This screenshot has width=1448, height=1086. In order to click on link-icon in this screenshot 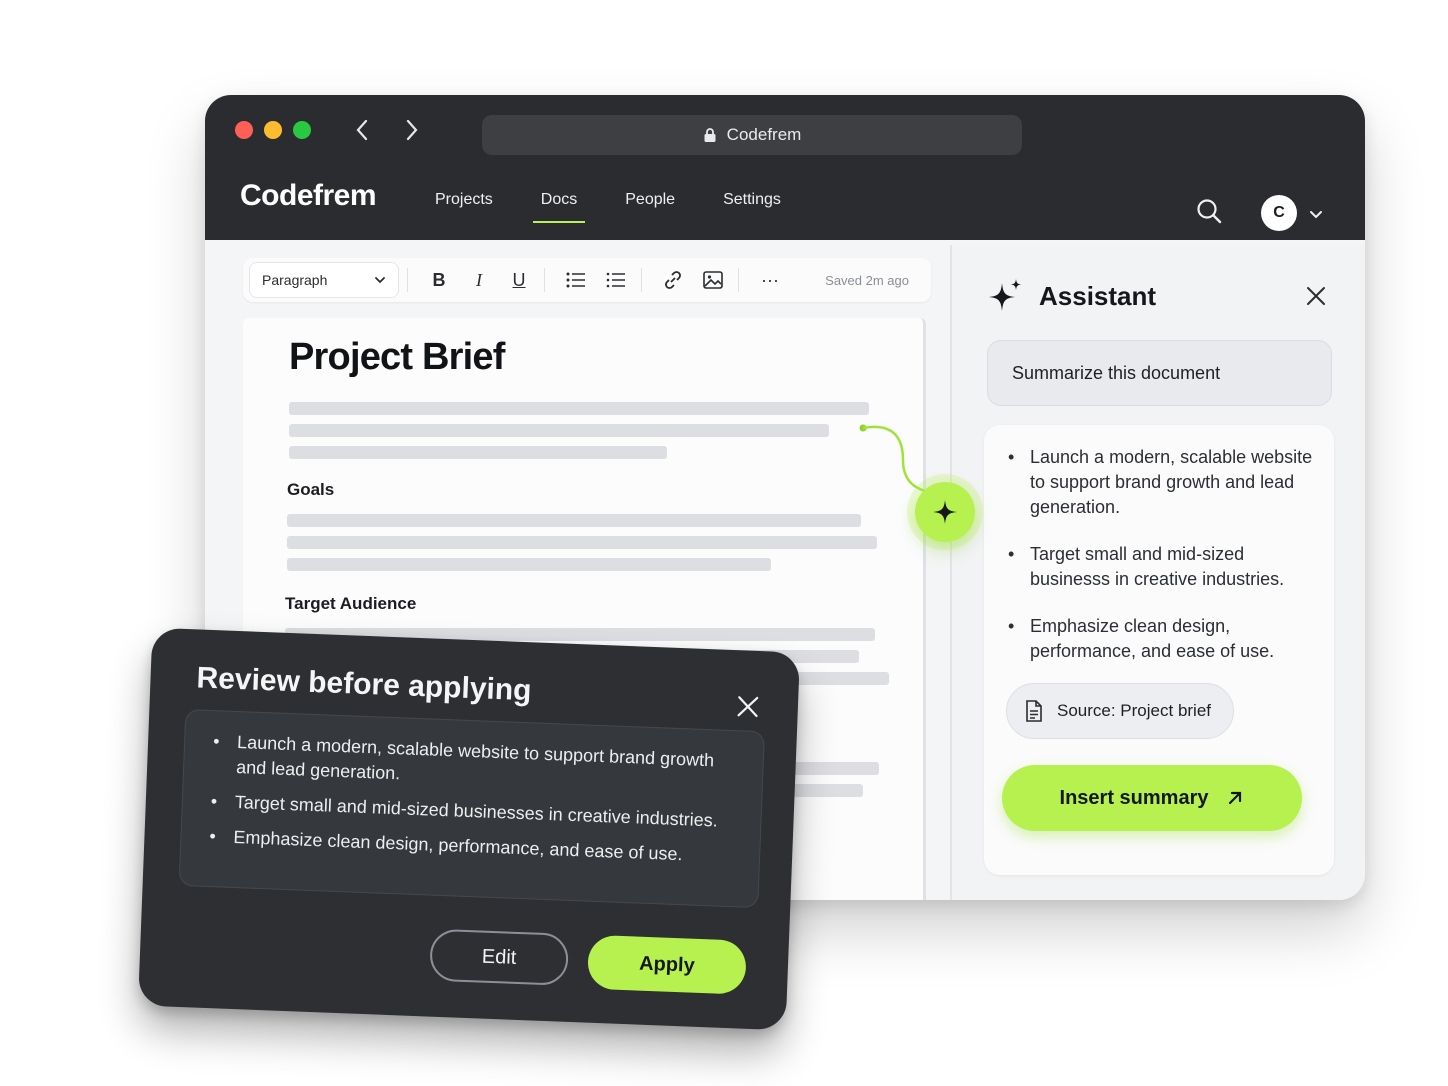, I will do `click(673, 280)`.